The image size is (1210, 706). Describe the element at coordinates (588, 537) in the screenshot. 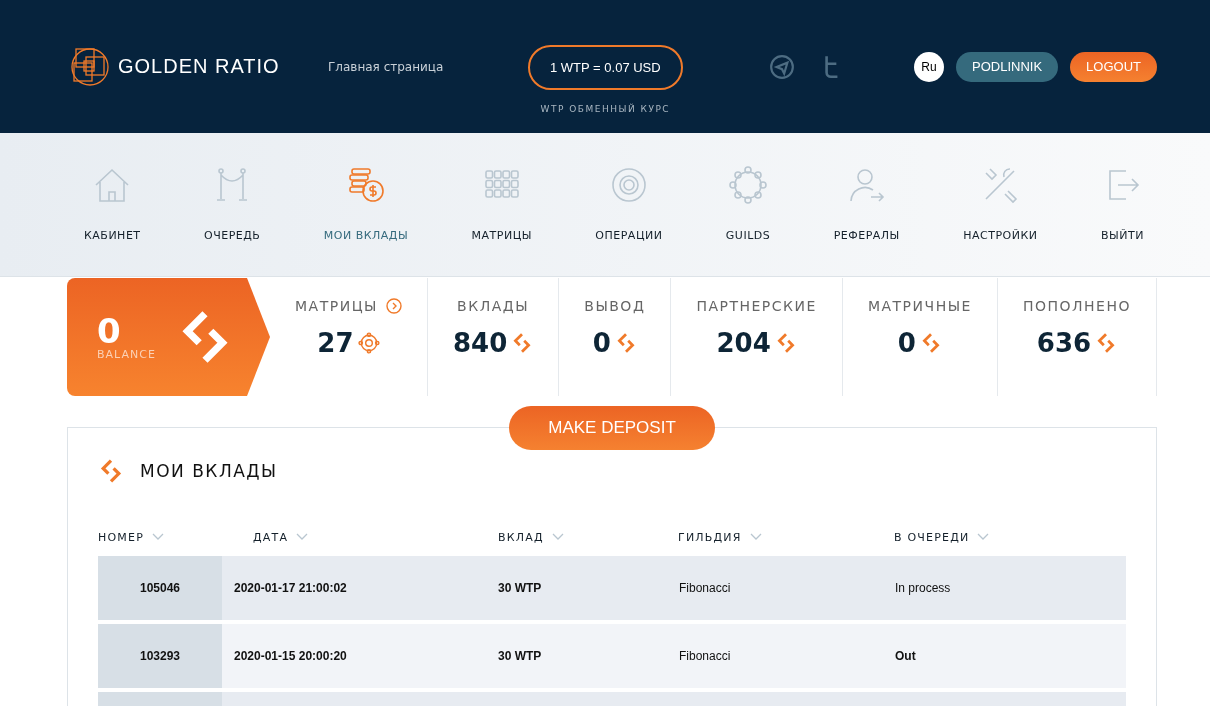

I see `column-header: ВКЛАД` at that location.